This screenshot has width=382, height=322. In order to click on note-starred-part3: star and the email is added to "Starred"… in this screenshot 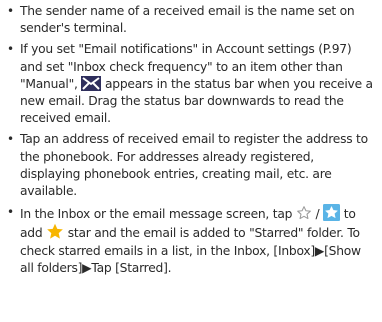, I will do `click(190, 250)`.